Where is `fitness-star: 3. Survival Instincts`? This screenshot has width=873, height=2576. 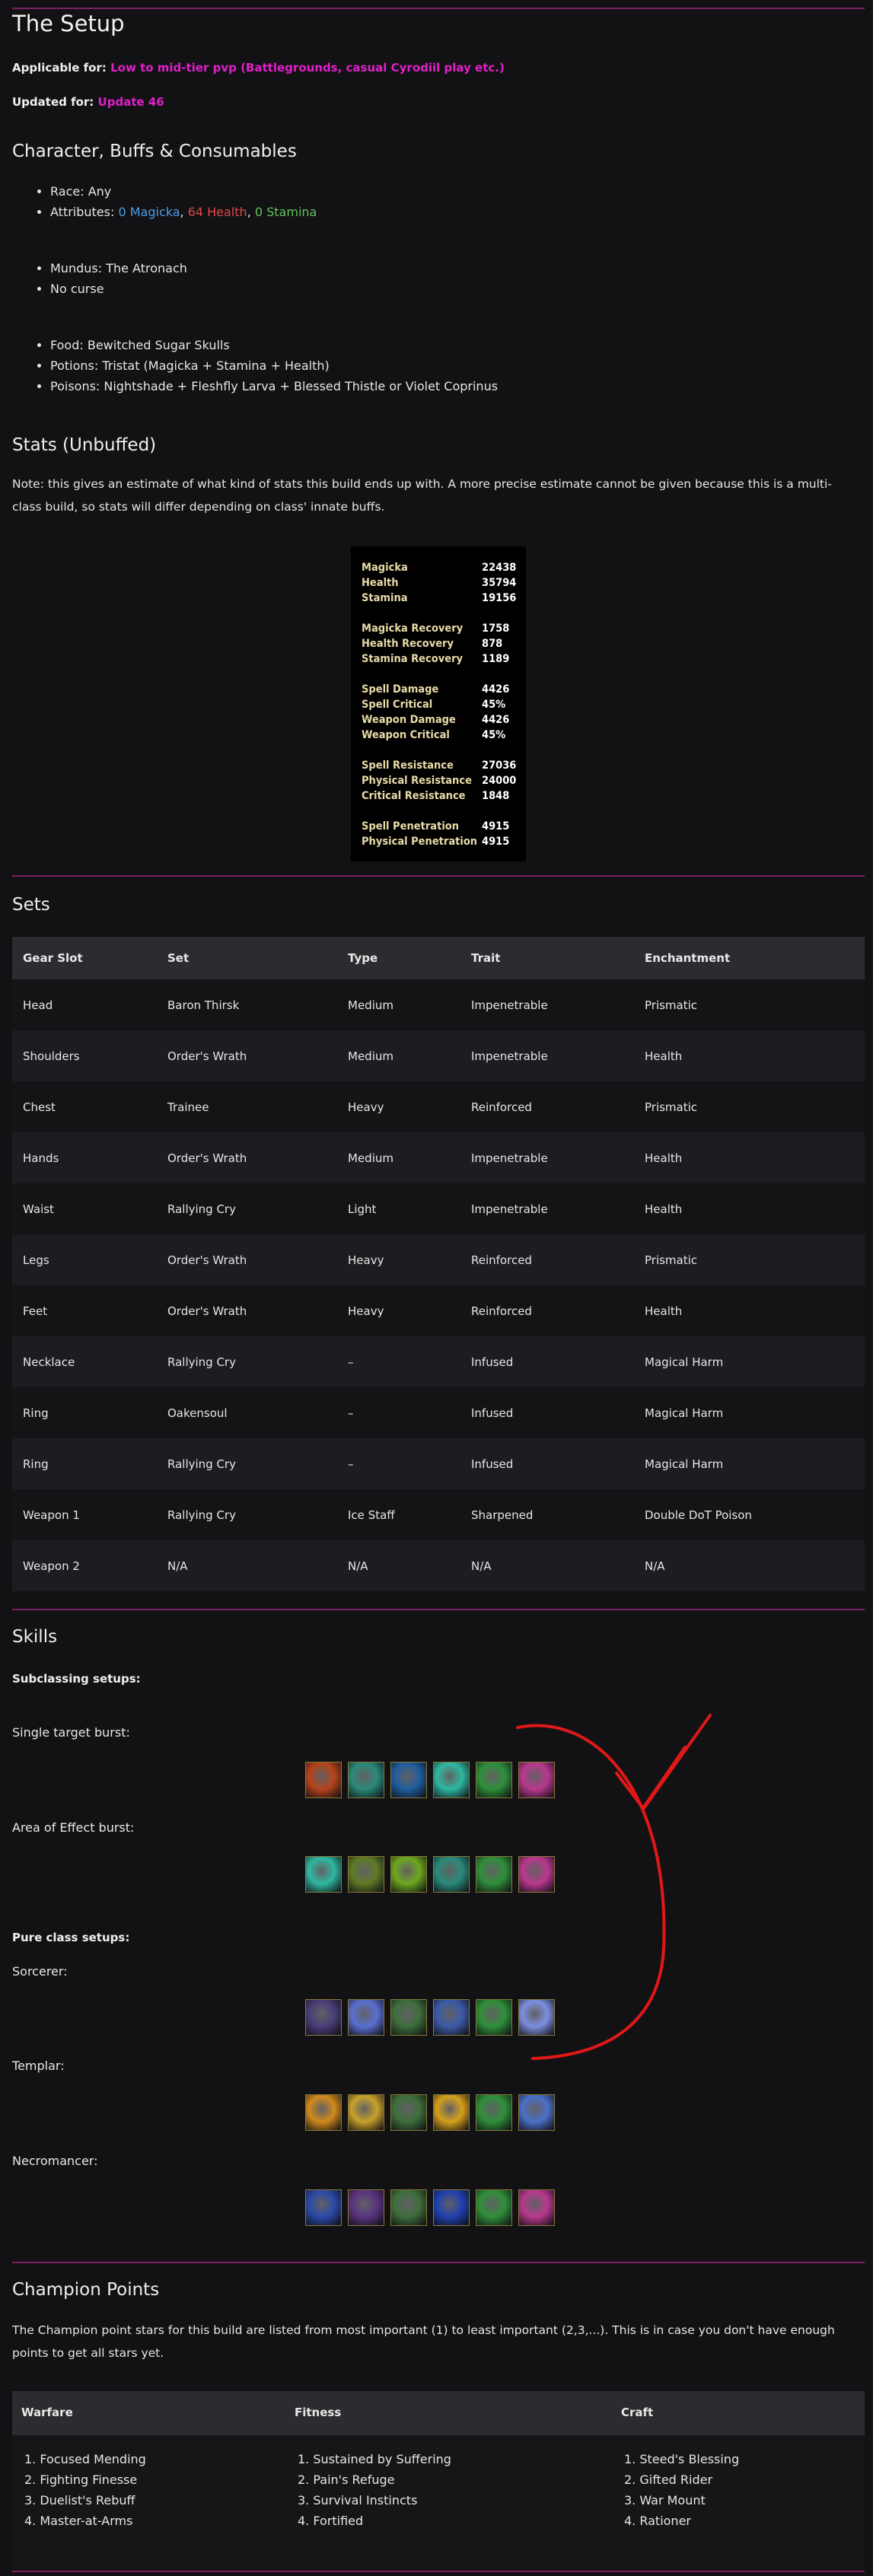 fitness-star: 3. Survival Instincts is located at coordinates (358, 2500).